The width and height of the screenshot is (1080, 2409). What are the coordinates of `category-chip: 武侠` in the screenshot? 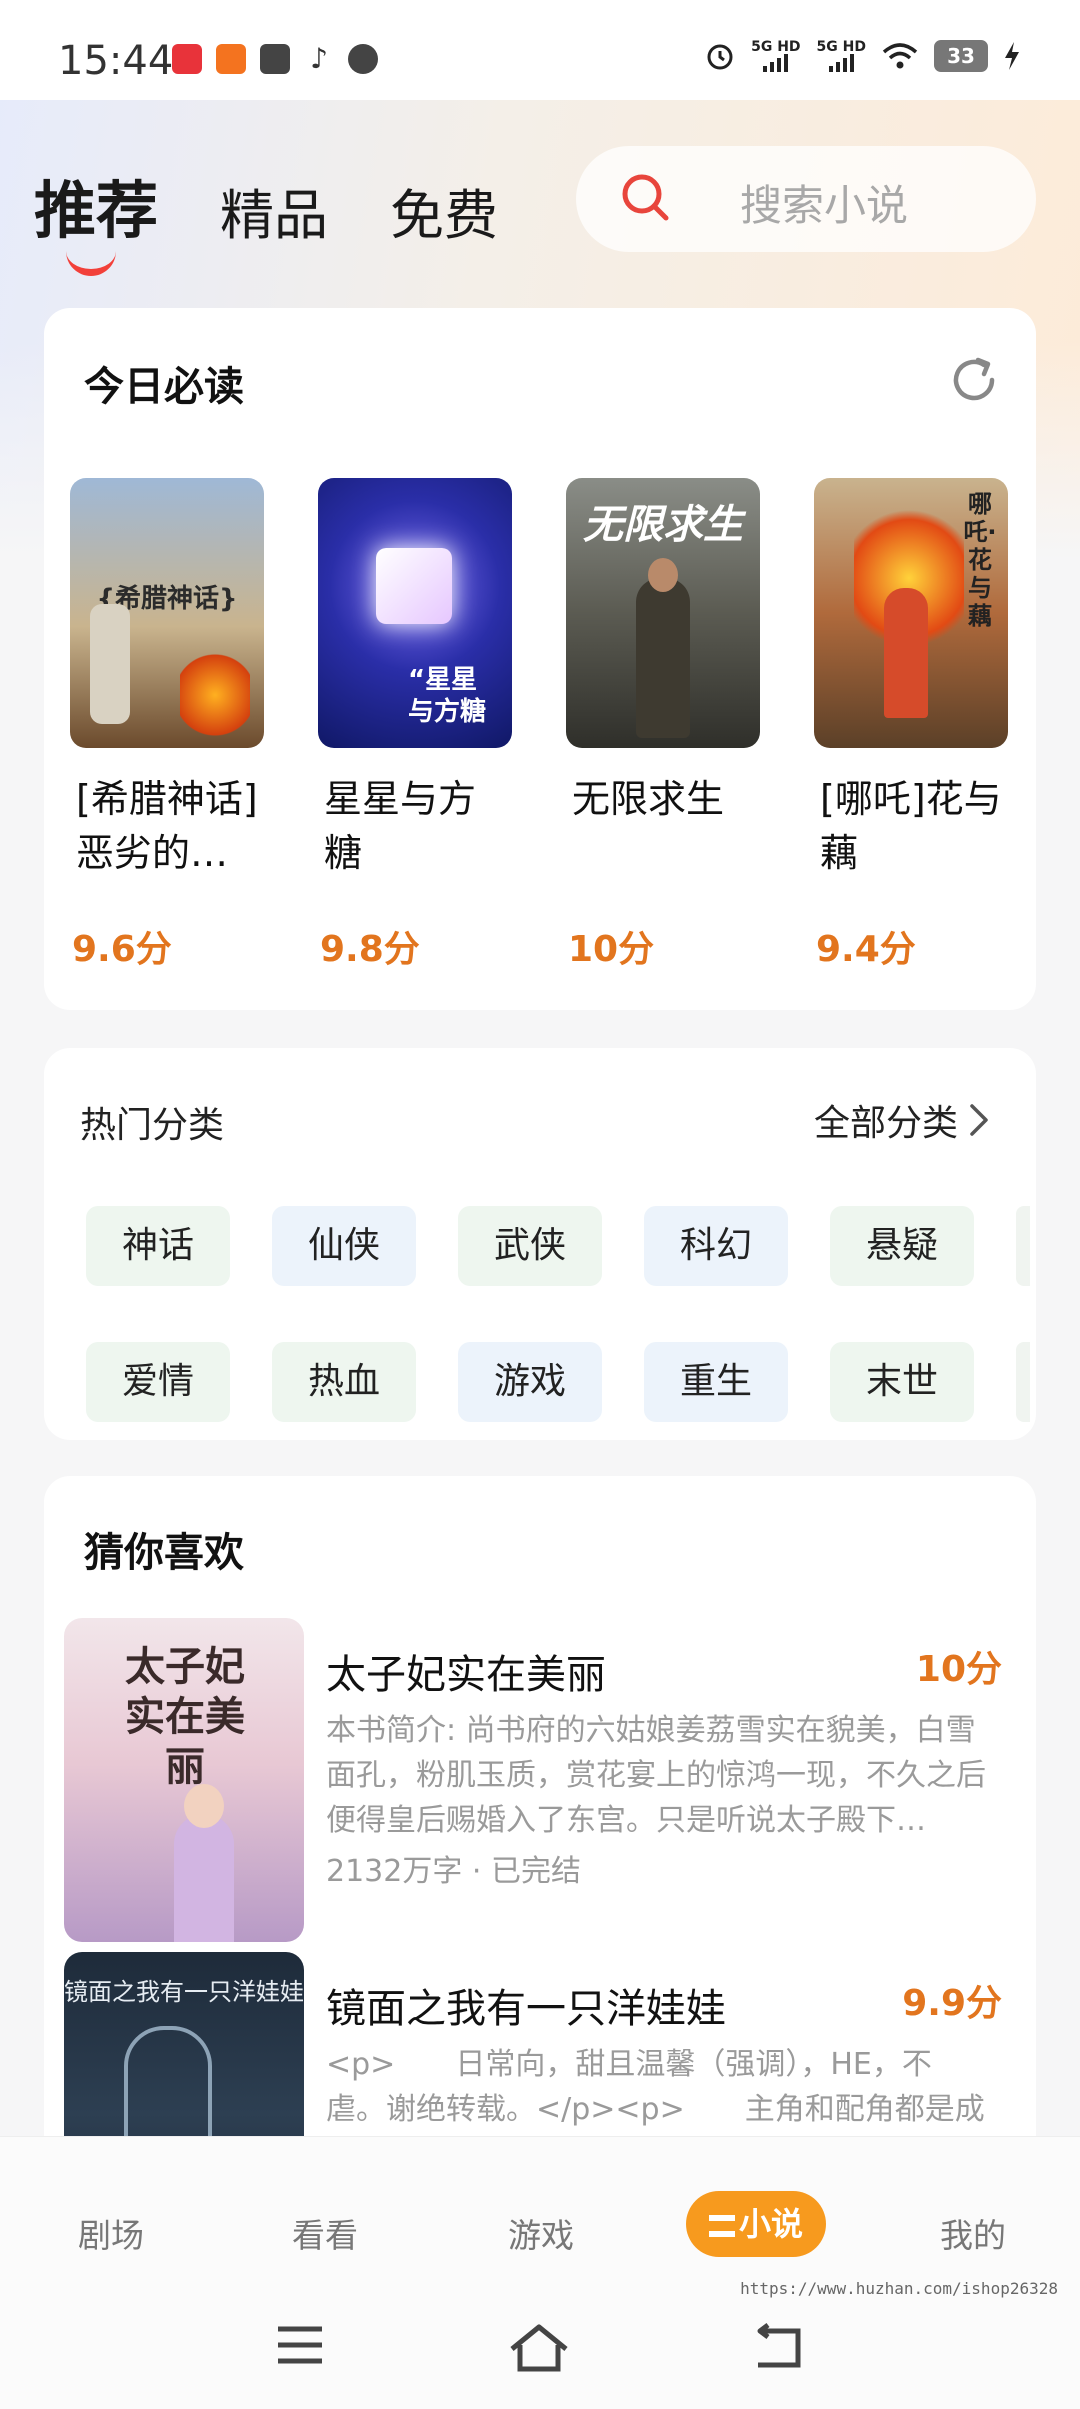 It's located at (530, 1246).